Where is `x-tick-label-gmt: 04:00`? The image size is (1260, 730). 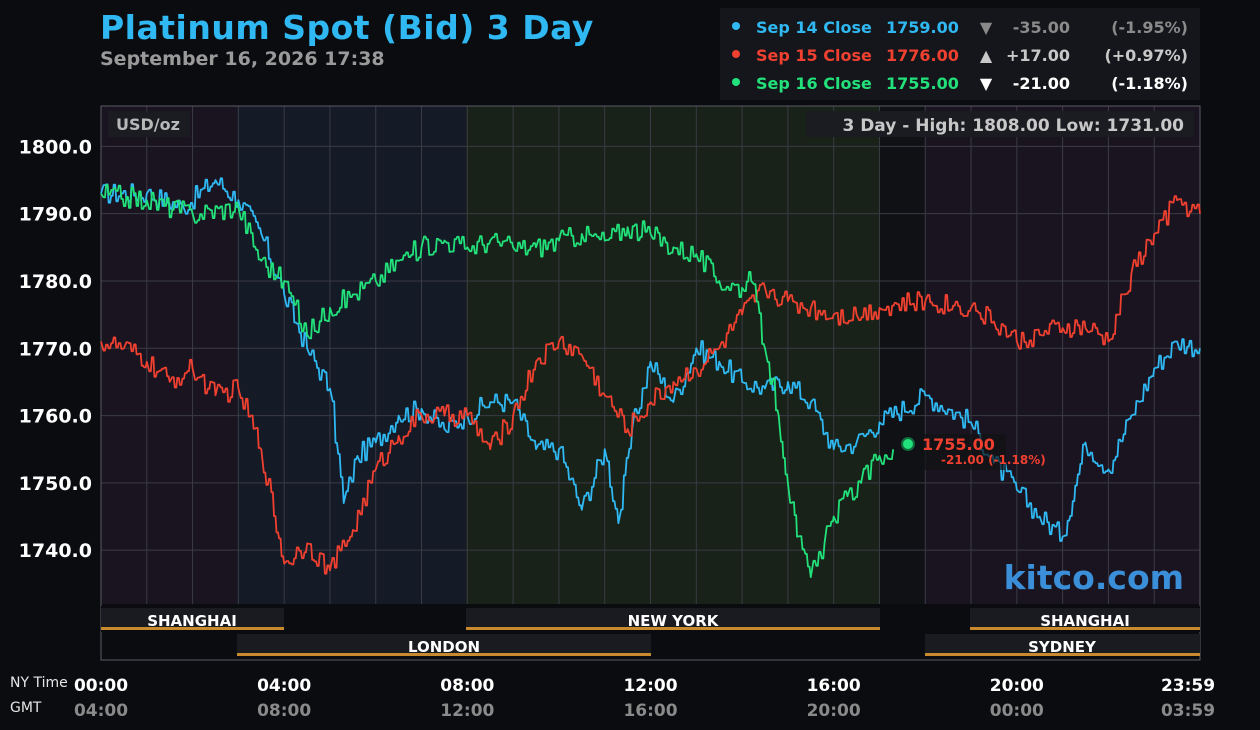 x-tick-label-gmt: 04:00 is located at coordinates (101, 711).